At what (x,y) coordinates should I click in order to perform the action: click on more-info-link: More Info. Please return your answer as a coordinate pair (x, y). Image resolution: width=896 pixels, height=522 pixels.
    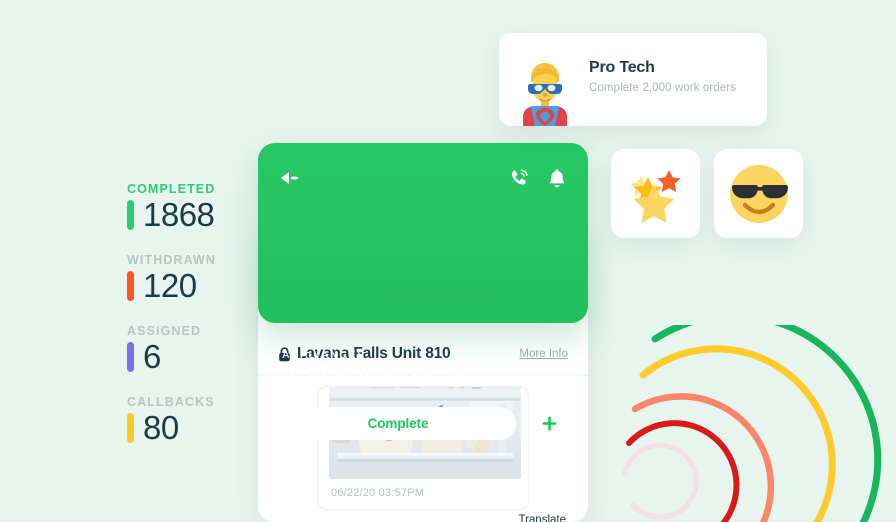
    Looking at the image, I should click on (543, 354).